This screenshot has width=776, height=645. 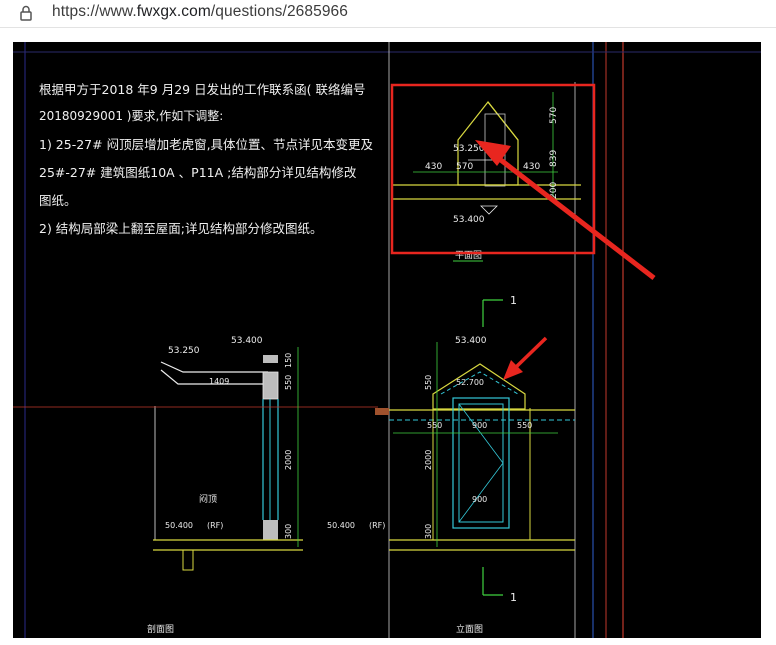 I want to click on elev-dim-2000: 2000, so click(x=428, y=460).